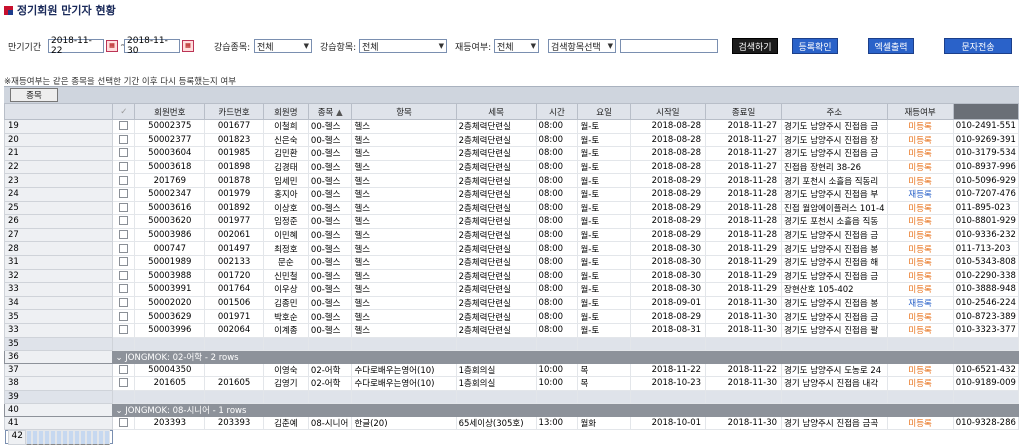 This screenshot has height=445, width=1019. Describe the element at coordinates (234, 208) in the screenshot. I see `cell-card-no: 001892` at that location.